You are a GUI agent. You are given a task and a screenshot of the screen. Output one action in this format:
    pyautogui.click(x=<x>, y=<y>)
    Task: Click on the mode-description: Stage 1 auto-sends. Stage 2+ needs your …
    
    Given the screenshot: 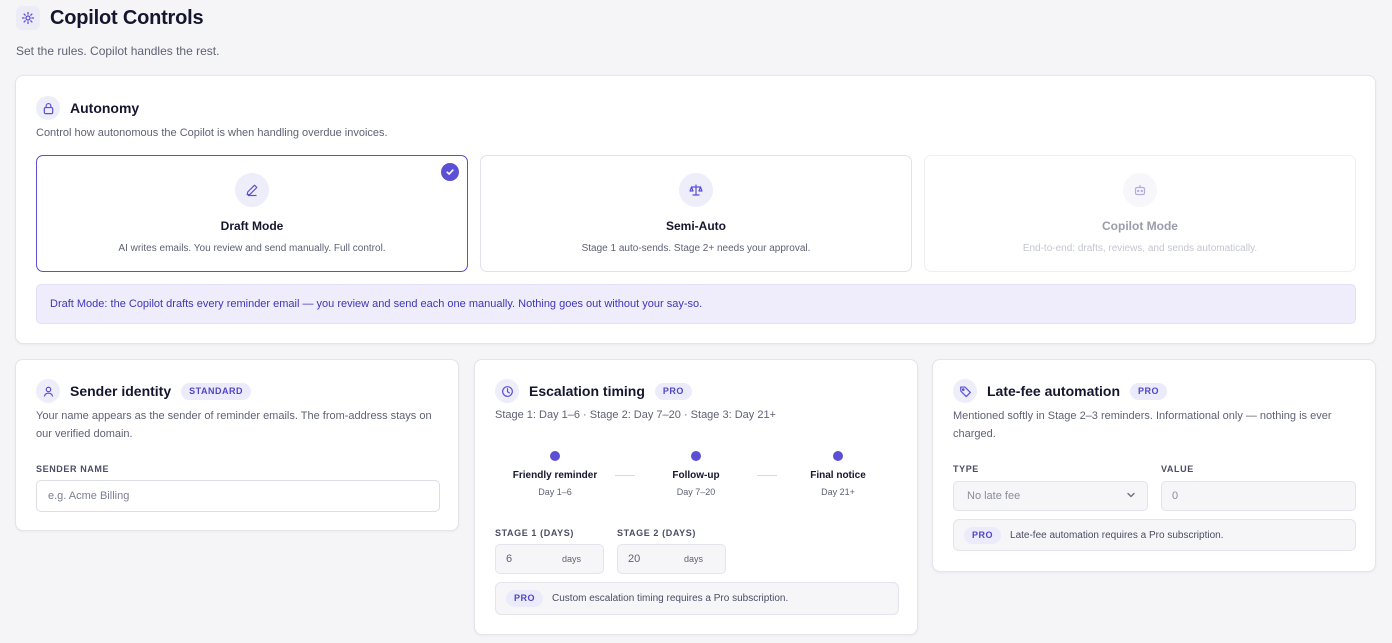 What is the action you would take?
    pyautogui.click(x=696, y=248)
    